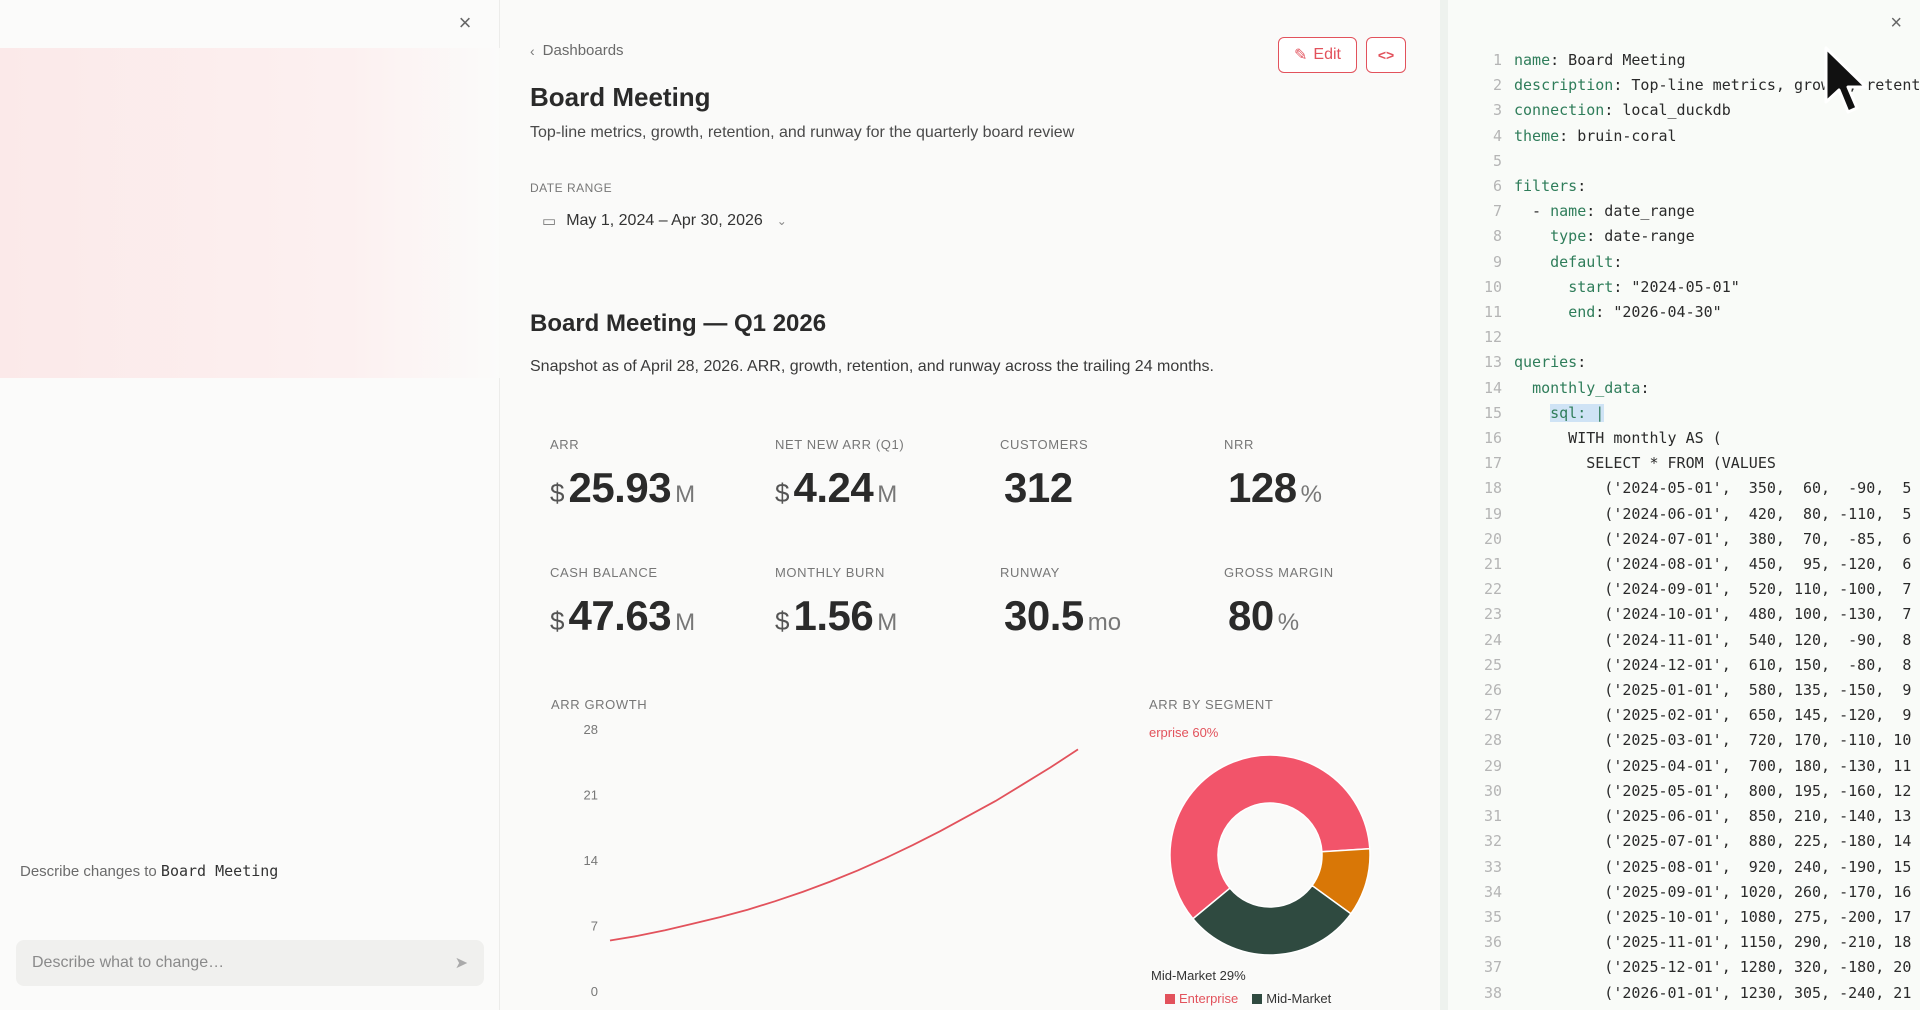 The width and height of the screenshot is (1920, 1010). I want to click on chevron-down-icon: ⌄, so click(781, 221).